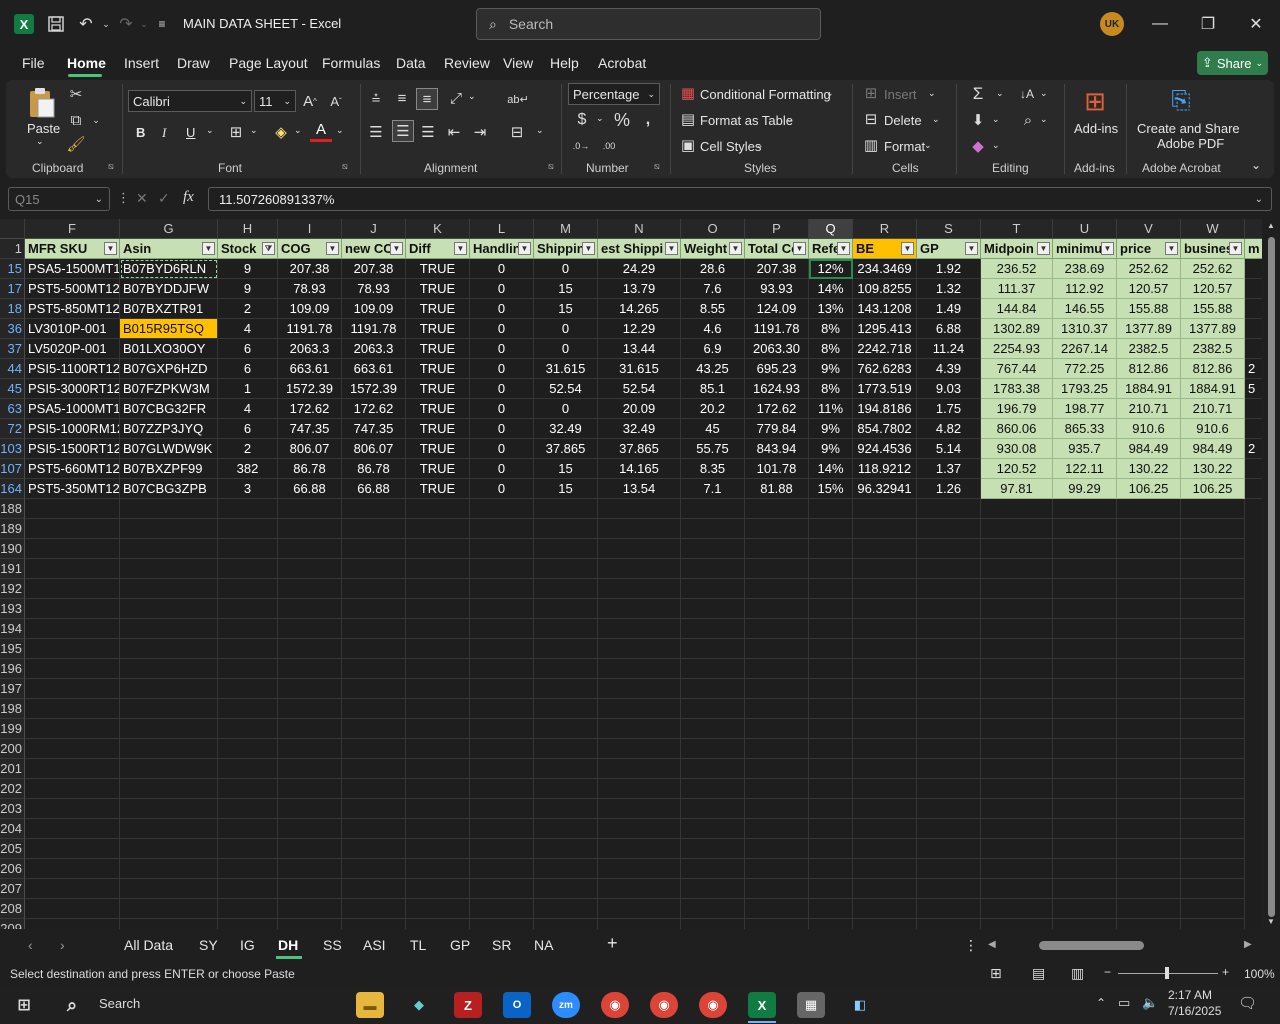 The width and height of the screenshot is (1280, 1024). Describe the element at coordinates (12, 924) in the screenshot. I see `row-header: 209` at that location.